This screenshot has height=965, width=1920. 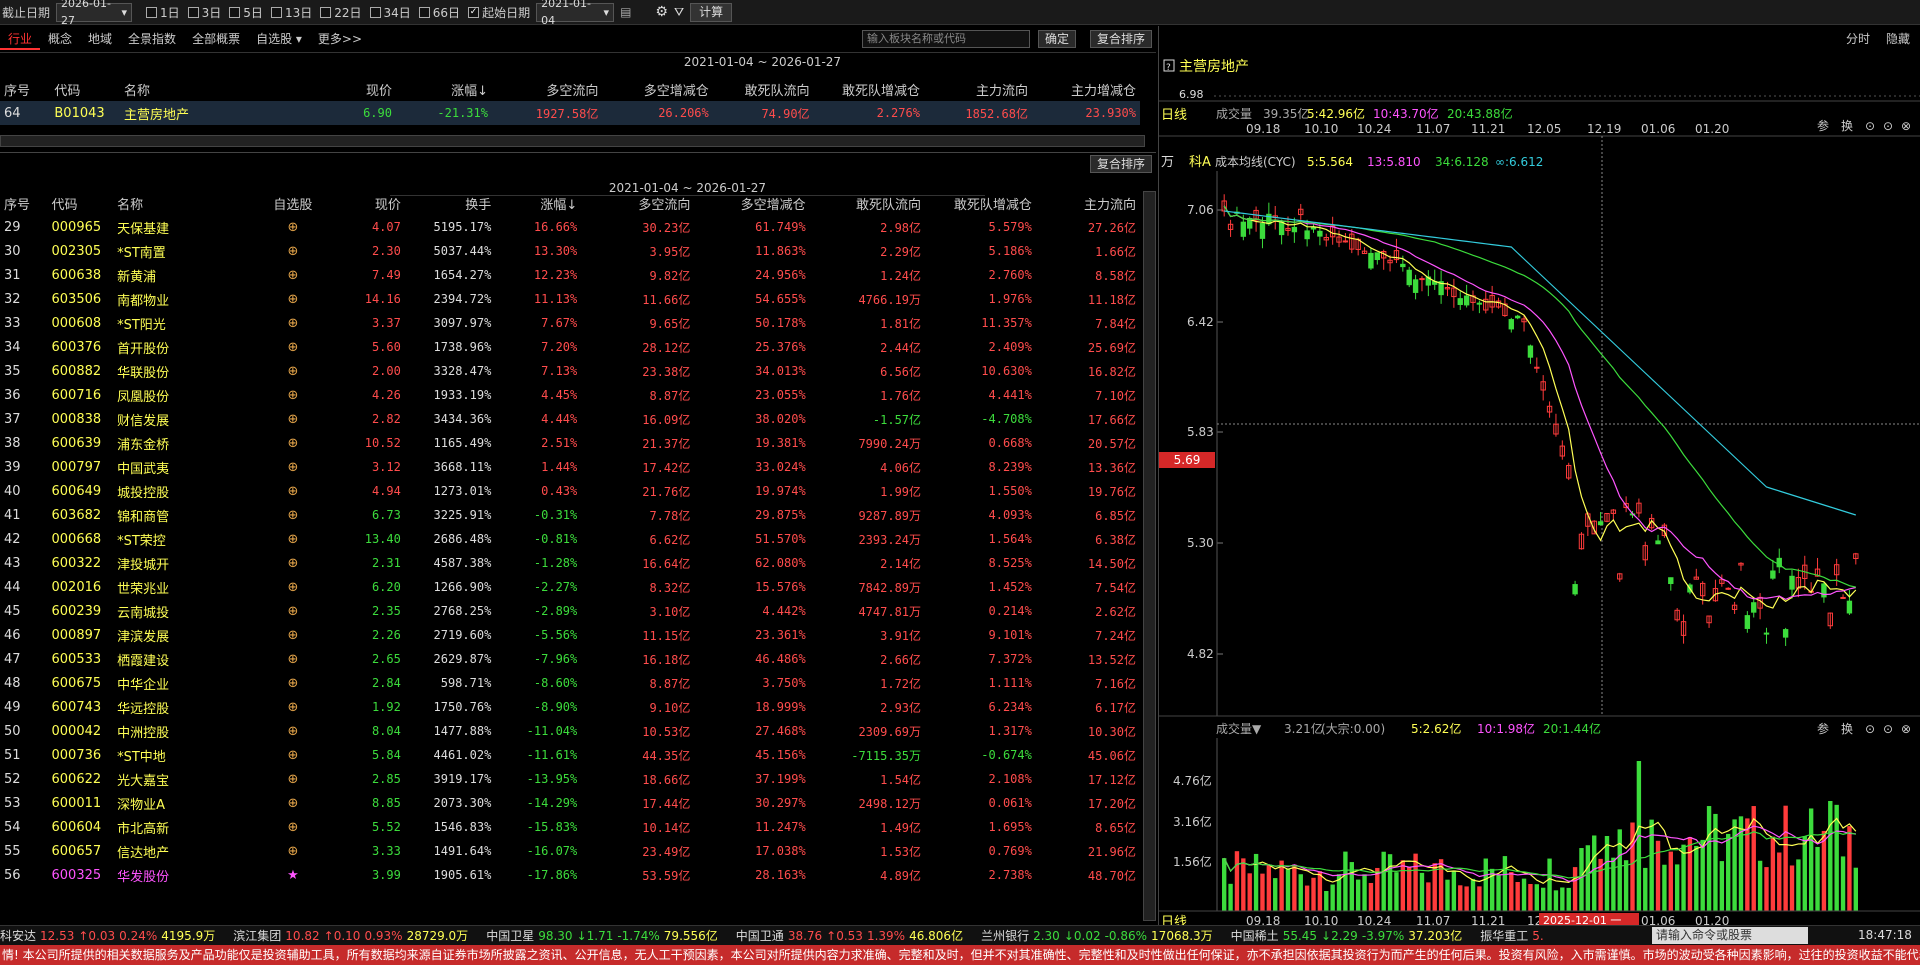 I want to click on column-header: 敢死队增减仓, so click(x=869, y=89).